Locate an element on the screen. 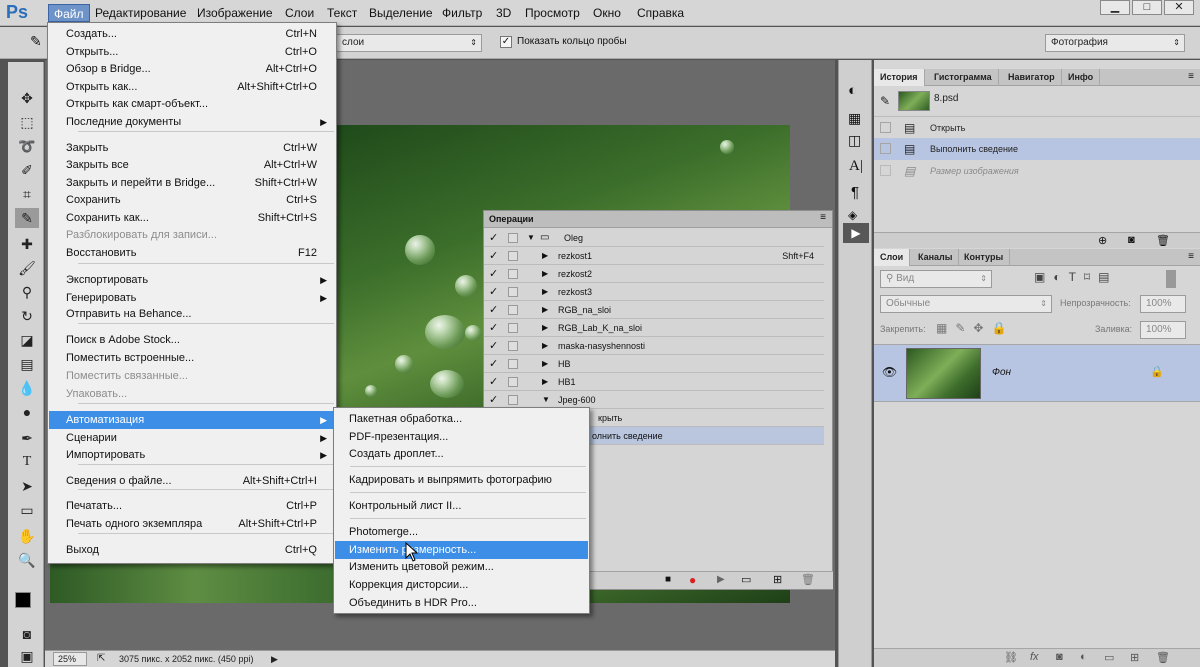  history-state-row-undone: ▤ Размер изображения is located at coordinates (1037, 171).